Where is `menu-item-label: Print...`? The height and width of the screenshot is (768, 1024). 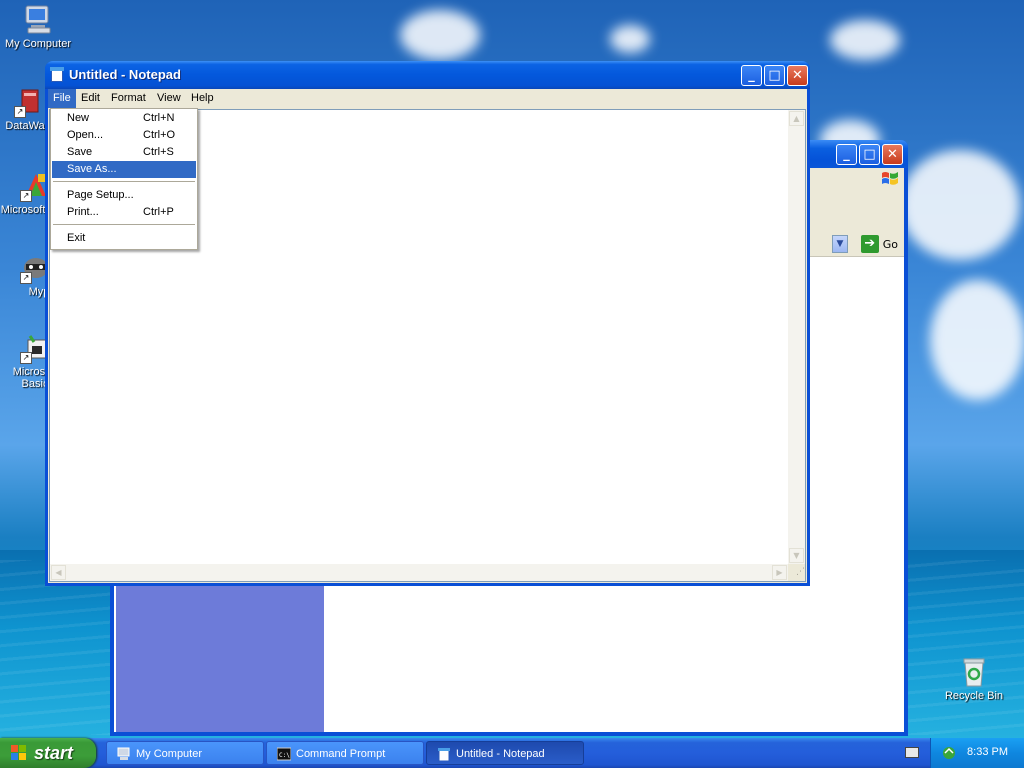
menu-item-label: Print... is located at coordinates (83, 212).